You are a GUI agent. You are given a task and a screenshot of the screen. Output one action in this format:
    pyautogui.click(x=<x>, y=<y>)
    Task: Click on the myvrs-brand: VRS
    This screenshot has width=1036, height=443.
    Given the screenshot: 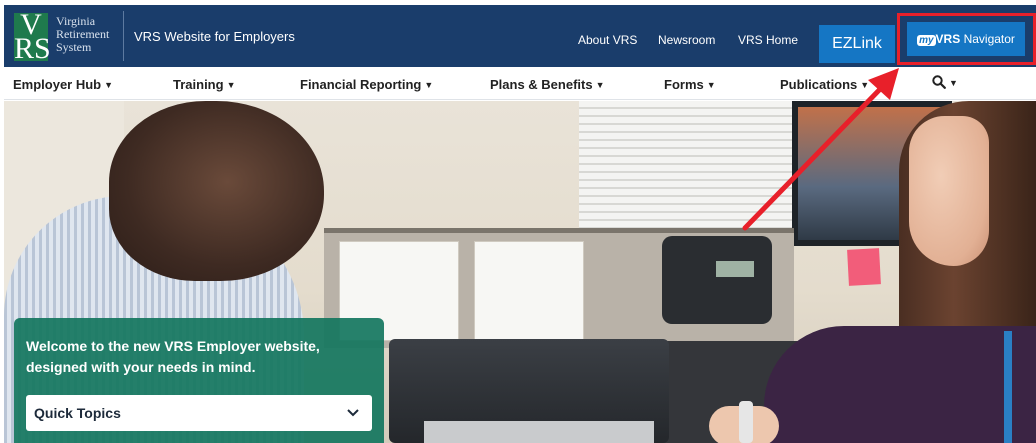 What is the action you would take?
    pyautogui.click(x=948, y=39)
    